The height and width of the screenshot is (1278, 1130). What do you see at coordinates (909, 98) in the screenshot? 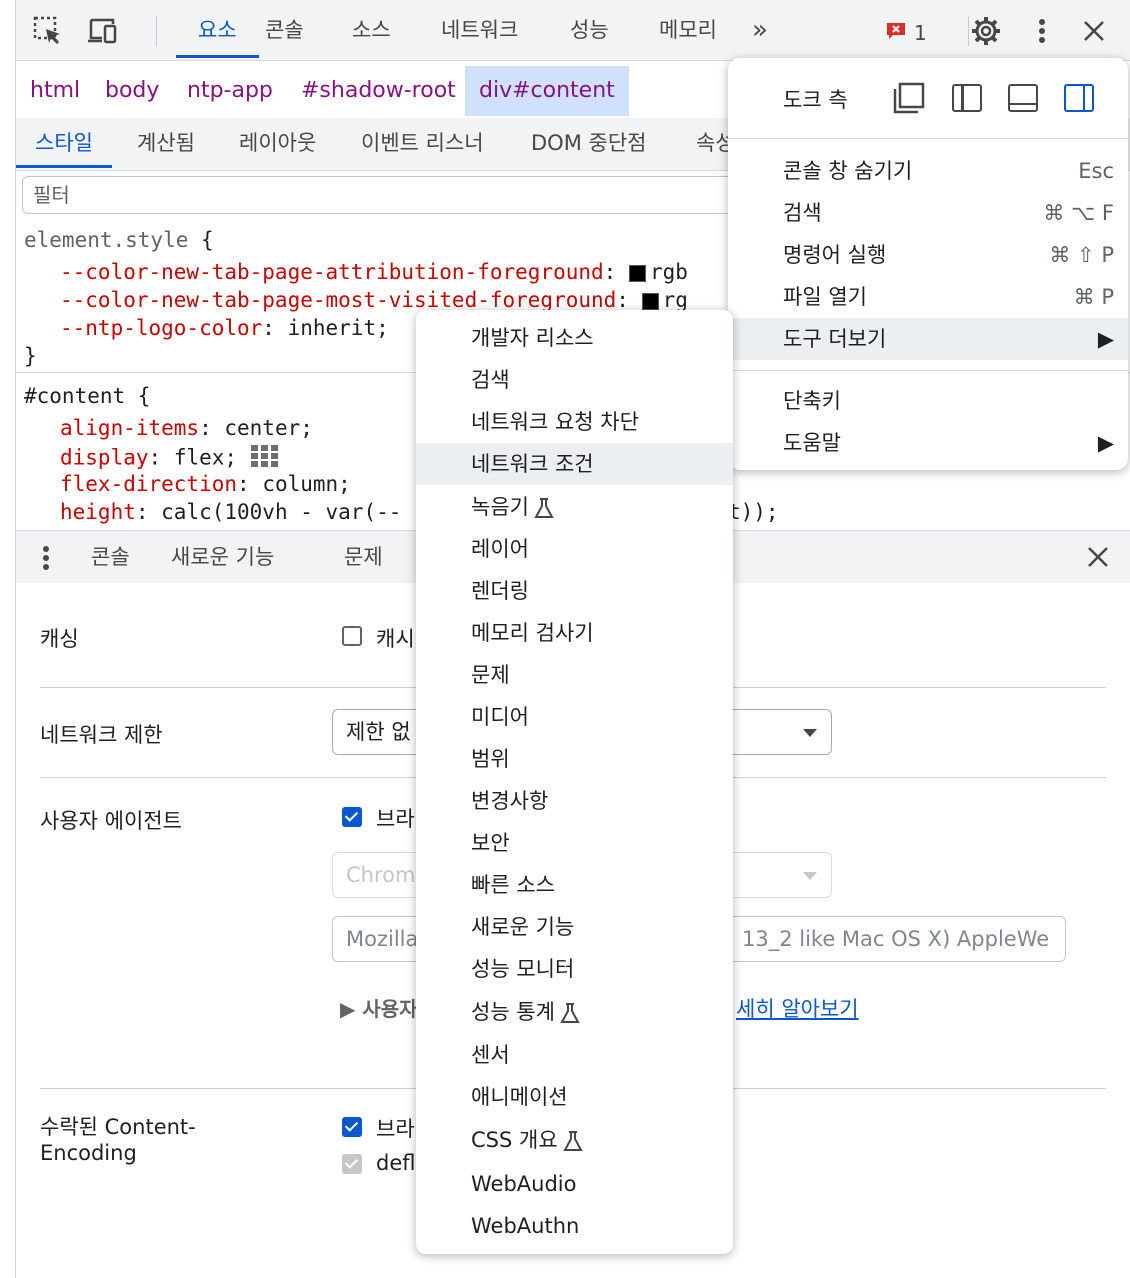
I see `undock-icon` at bounding box center [909, 98].